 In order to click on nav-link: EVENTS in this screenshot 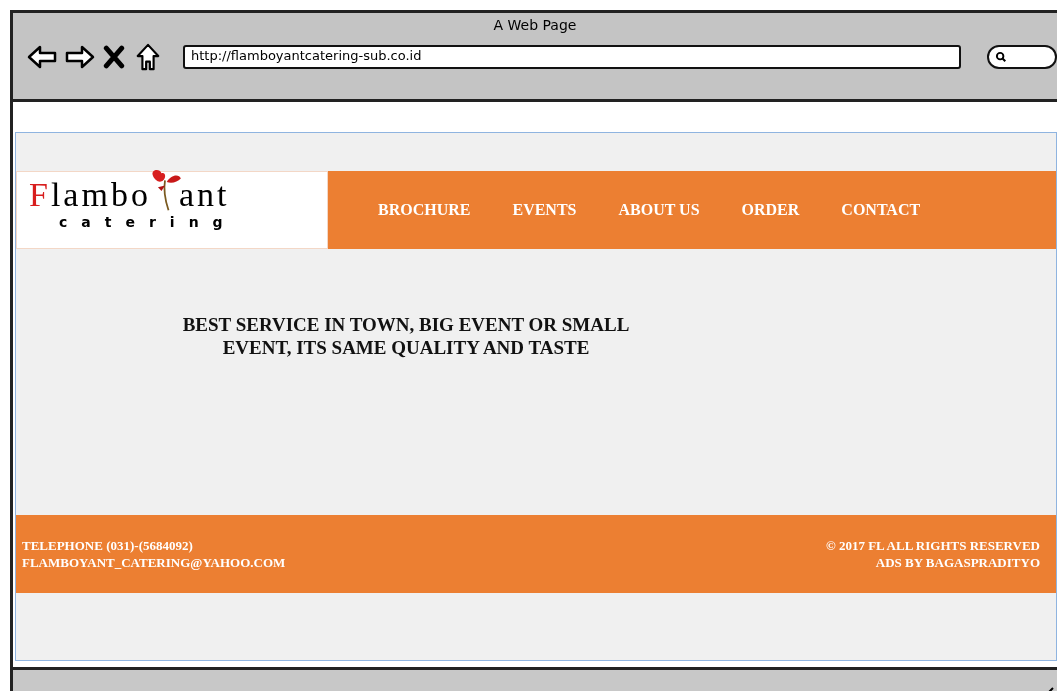, I will do `click(544, 210)`.